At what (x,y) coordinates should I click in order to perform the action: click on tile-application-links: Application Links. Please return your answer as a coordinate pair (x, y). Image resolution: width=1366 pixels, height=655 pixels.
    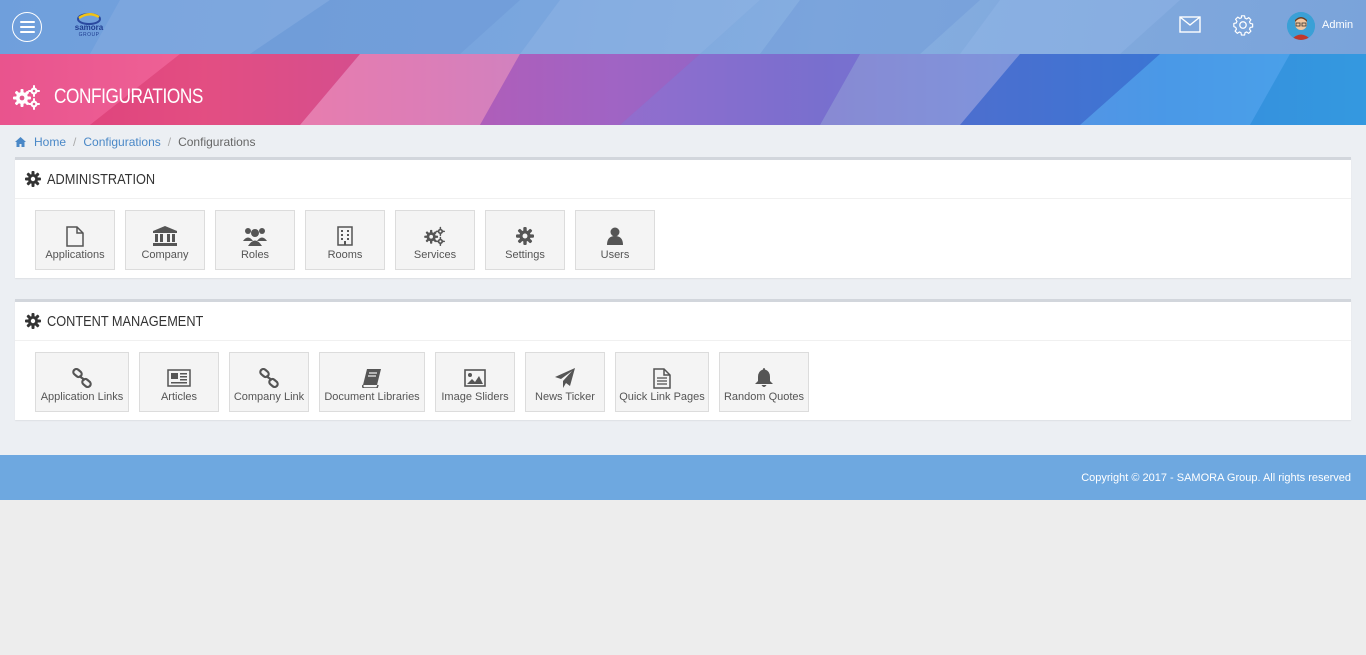
    Looking at the image, I should click on (82, 382).